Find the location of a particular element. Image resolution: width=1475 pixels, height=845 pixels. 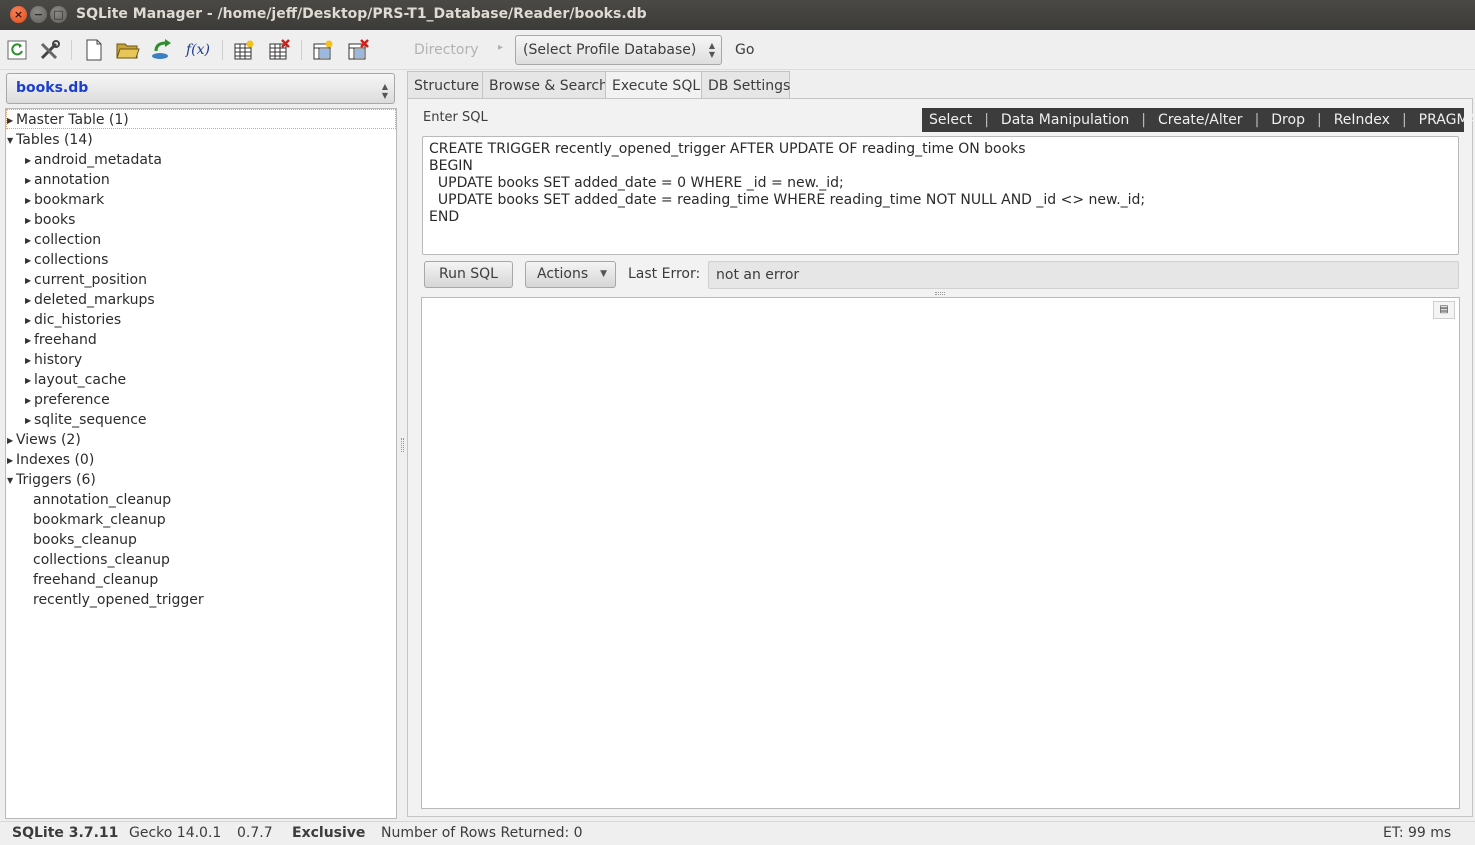

tree-item-label: sqlite_sequence is located at coordinates (90, 420).